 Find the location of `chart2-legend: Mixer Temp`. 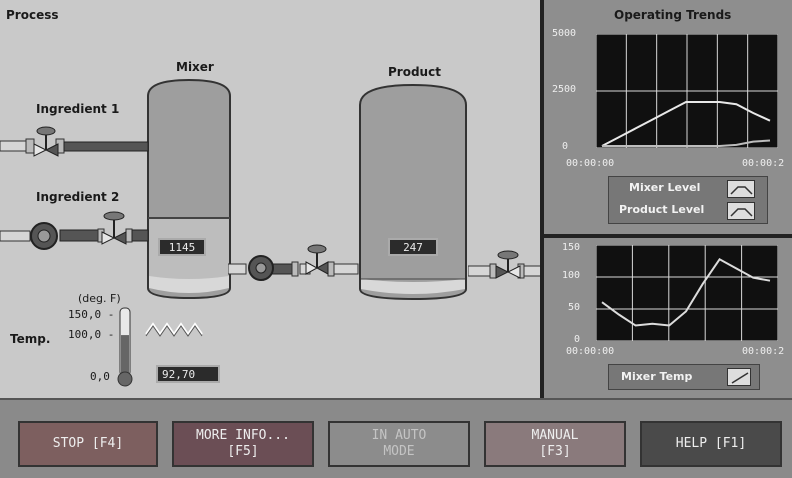

chart2-legend: Mixer Temp is located at coordinates (684, 377).